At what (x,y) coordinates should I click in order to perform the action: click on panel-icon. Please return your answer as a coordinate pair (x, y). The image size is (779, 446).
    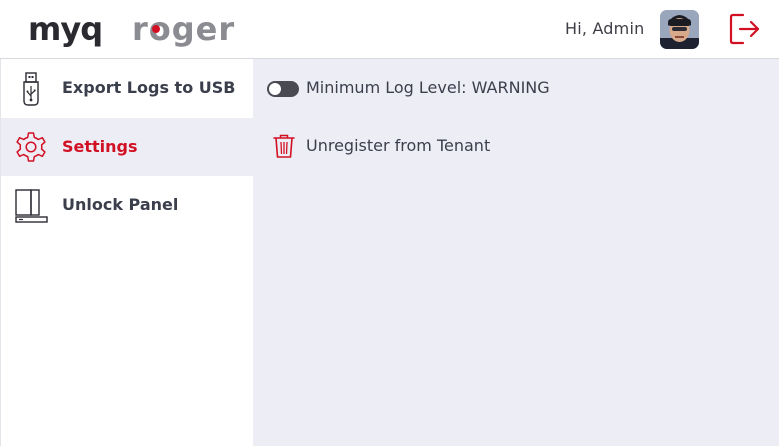
    Looking at the image, I should click on (31, 206).